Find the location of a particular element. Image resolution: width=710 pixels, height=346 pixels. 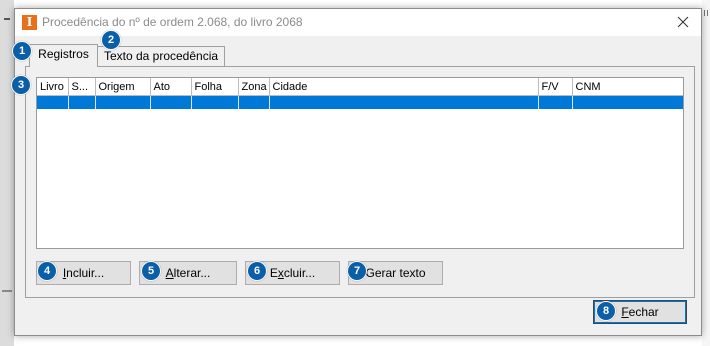

table-row-selected is located at coordinates (360, 102).